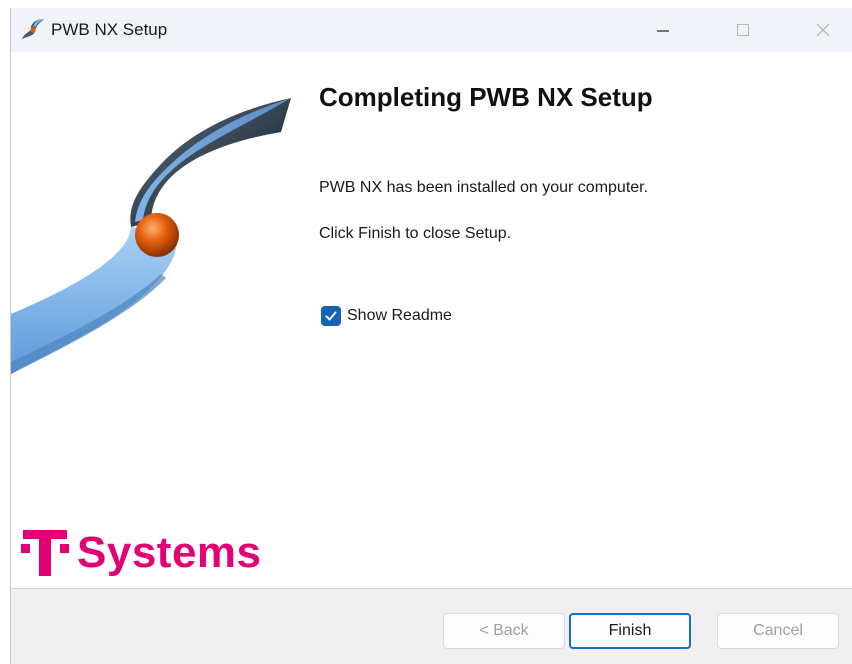  I want to click on checkmark-icon, so click(331, 316).